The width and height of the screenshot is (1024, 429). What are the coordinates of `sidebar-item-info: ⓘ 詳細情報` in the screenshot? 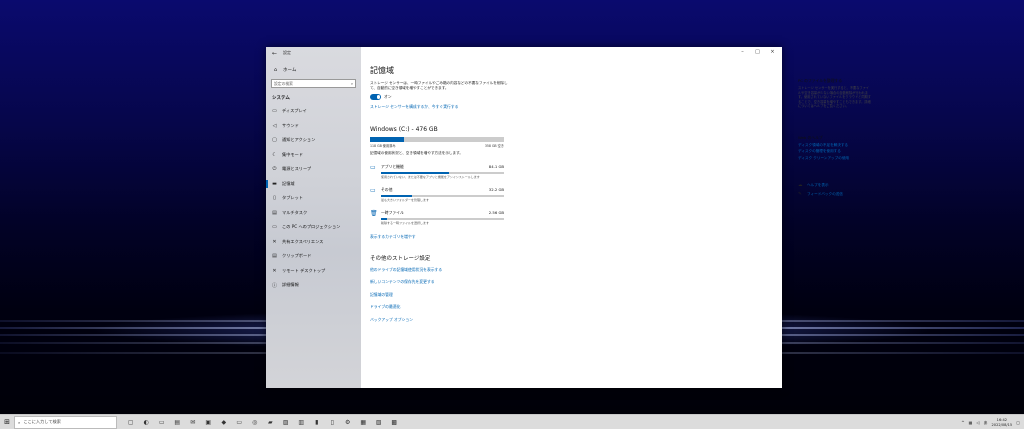 It's located at (313, 285).